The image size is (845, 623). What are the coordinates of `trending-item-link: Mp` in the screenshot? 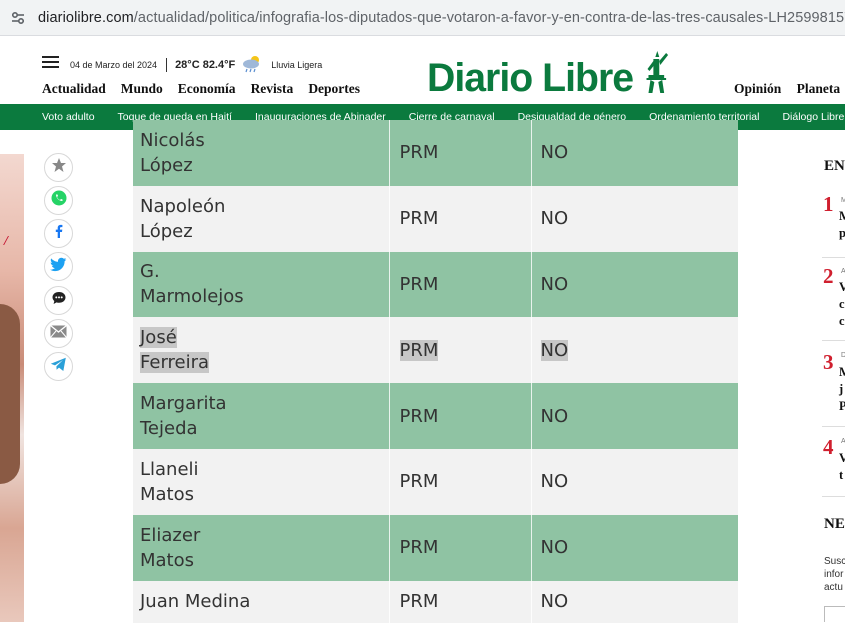 It's located at (842, 225).